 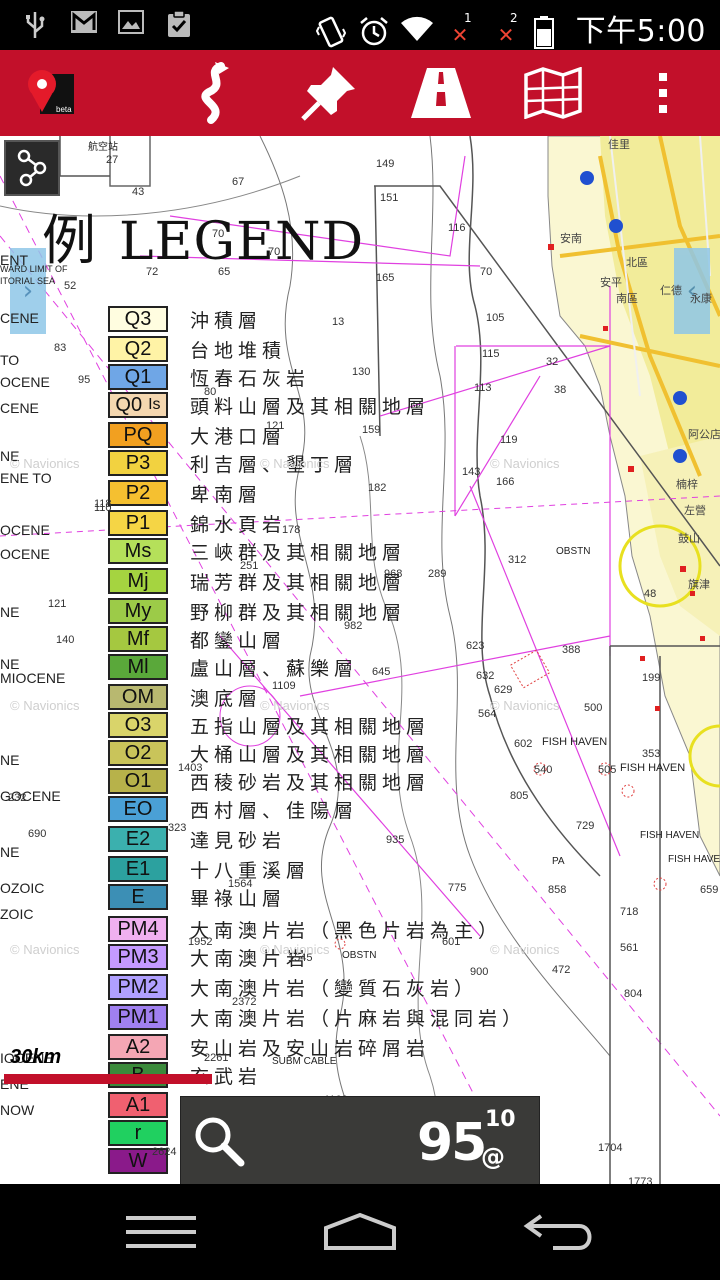 I want to click on legend-code: PM3, so click(x=138, y=956).